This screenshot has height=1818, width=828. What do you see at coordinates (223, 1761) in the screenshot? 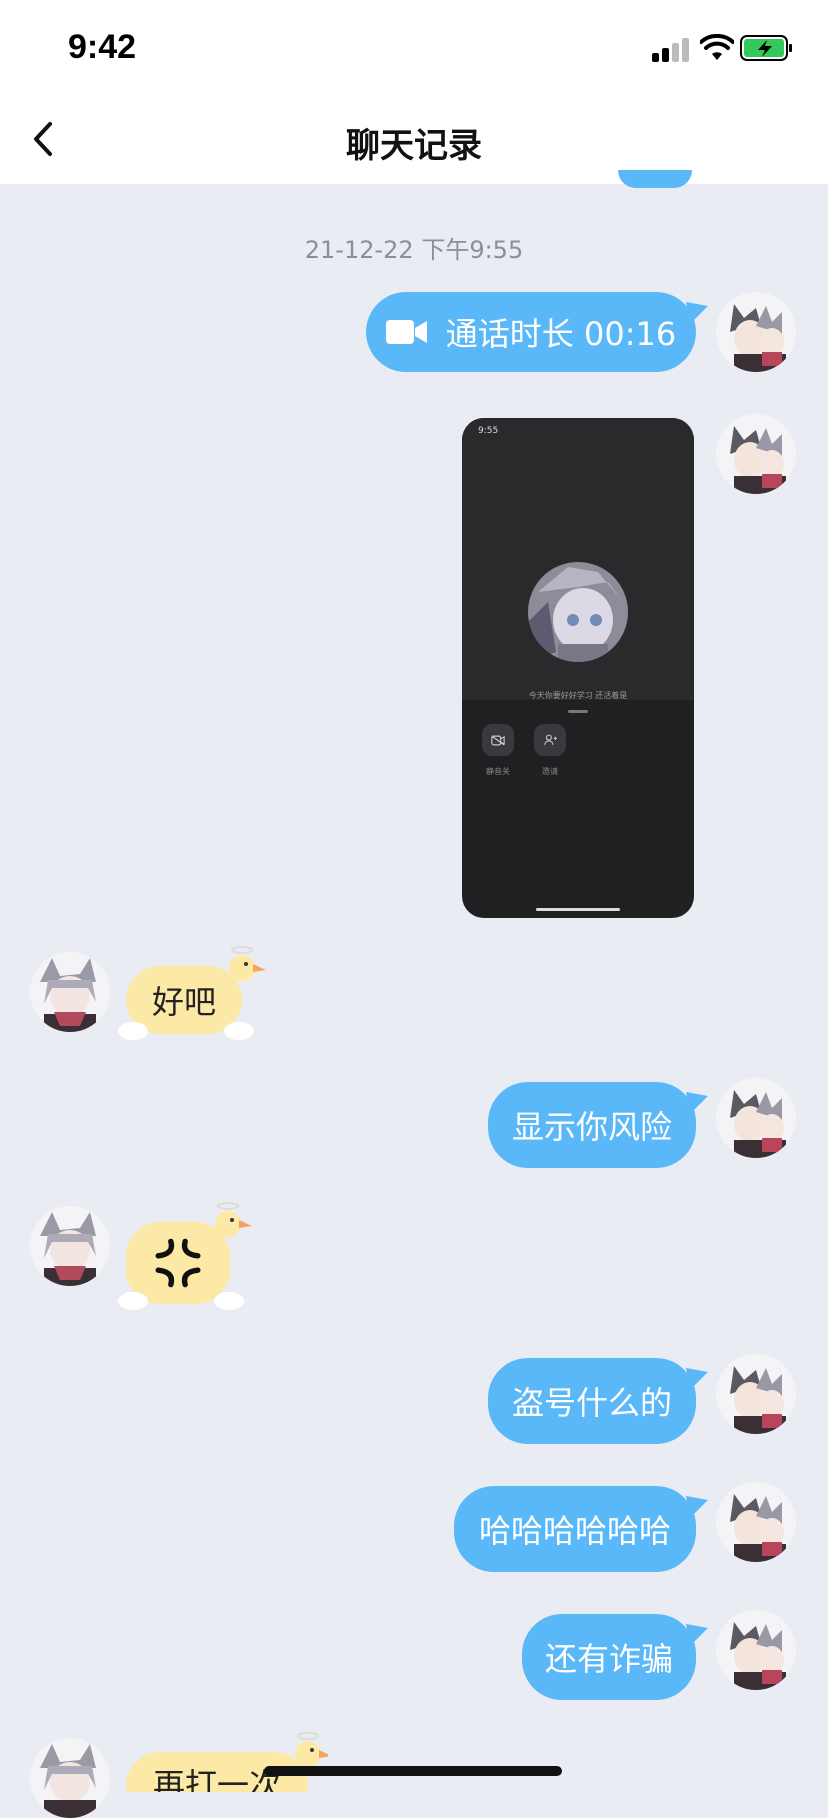
I see `message-bubble-in: 再打一次` at bounding box center [223, 1761].